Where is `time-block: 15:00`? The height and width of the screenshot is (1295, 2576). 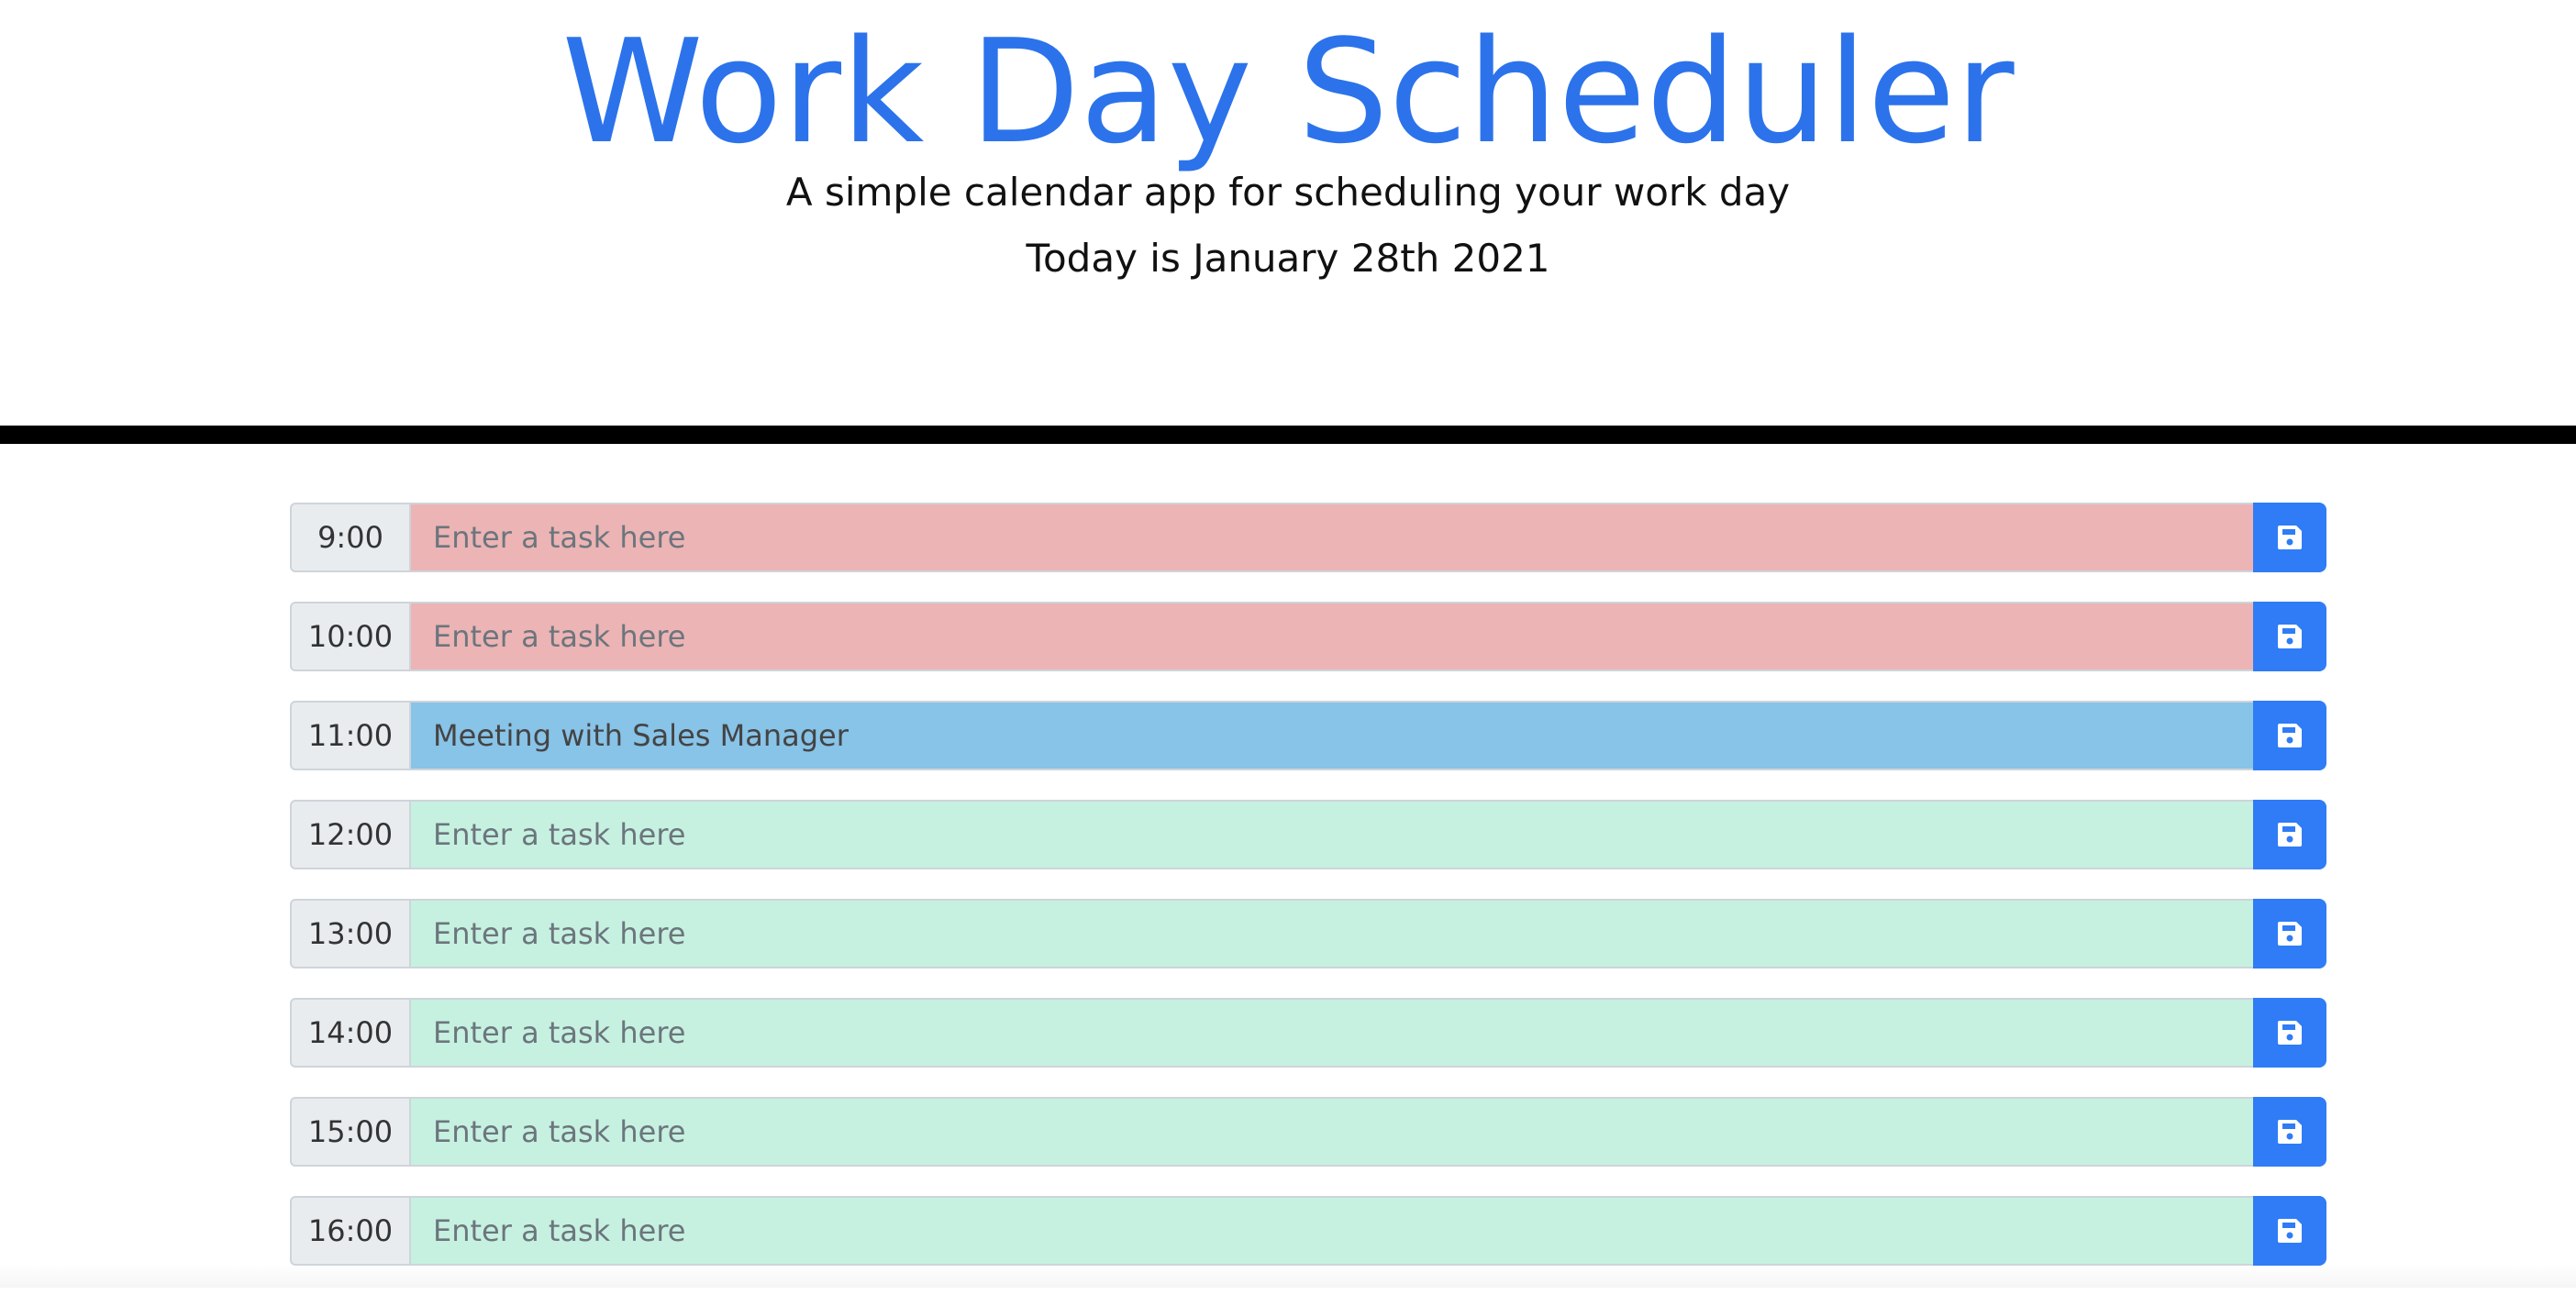
time-block: 15:00 is located at coordinates (1308, 1132).